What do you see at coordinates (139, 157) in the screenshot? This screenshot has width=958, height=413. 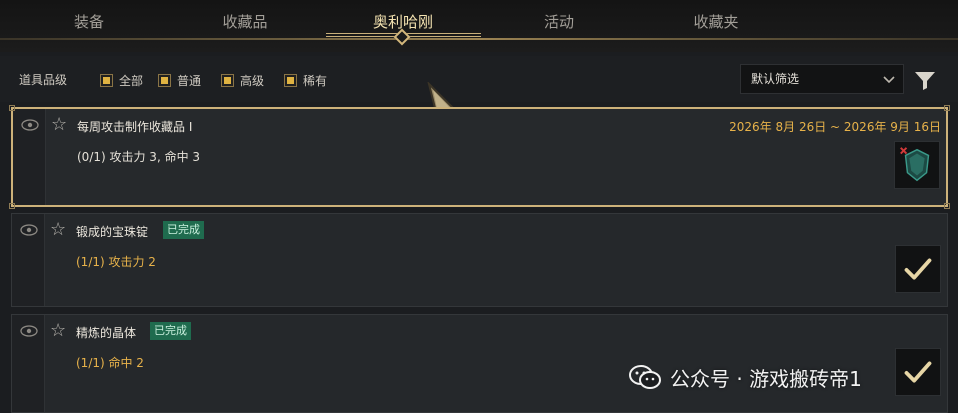 I see `item-progress: (0/1) 攻击力 3, 命中 3` at bounding box center [139, 157].